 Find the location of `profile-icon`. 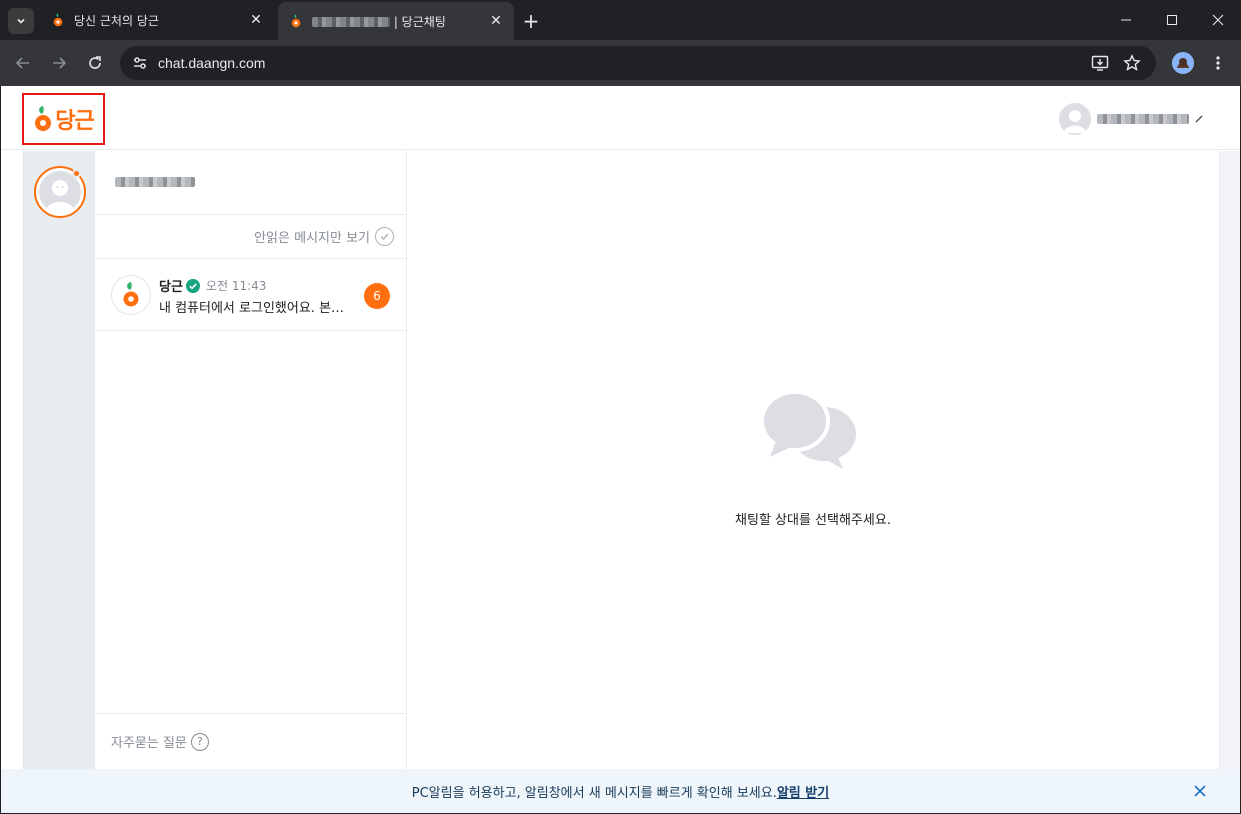

profile-icon is located at coordinates (1183, 63).